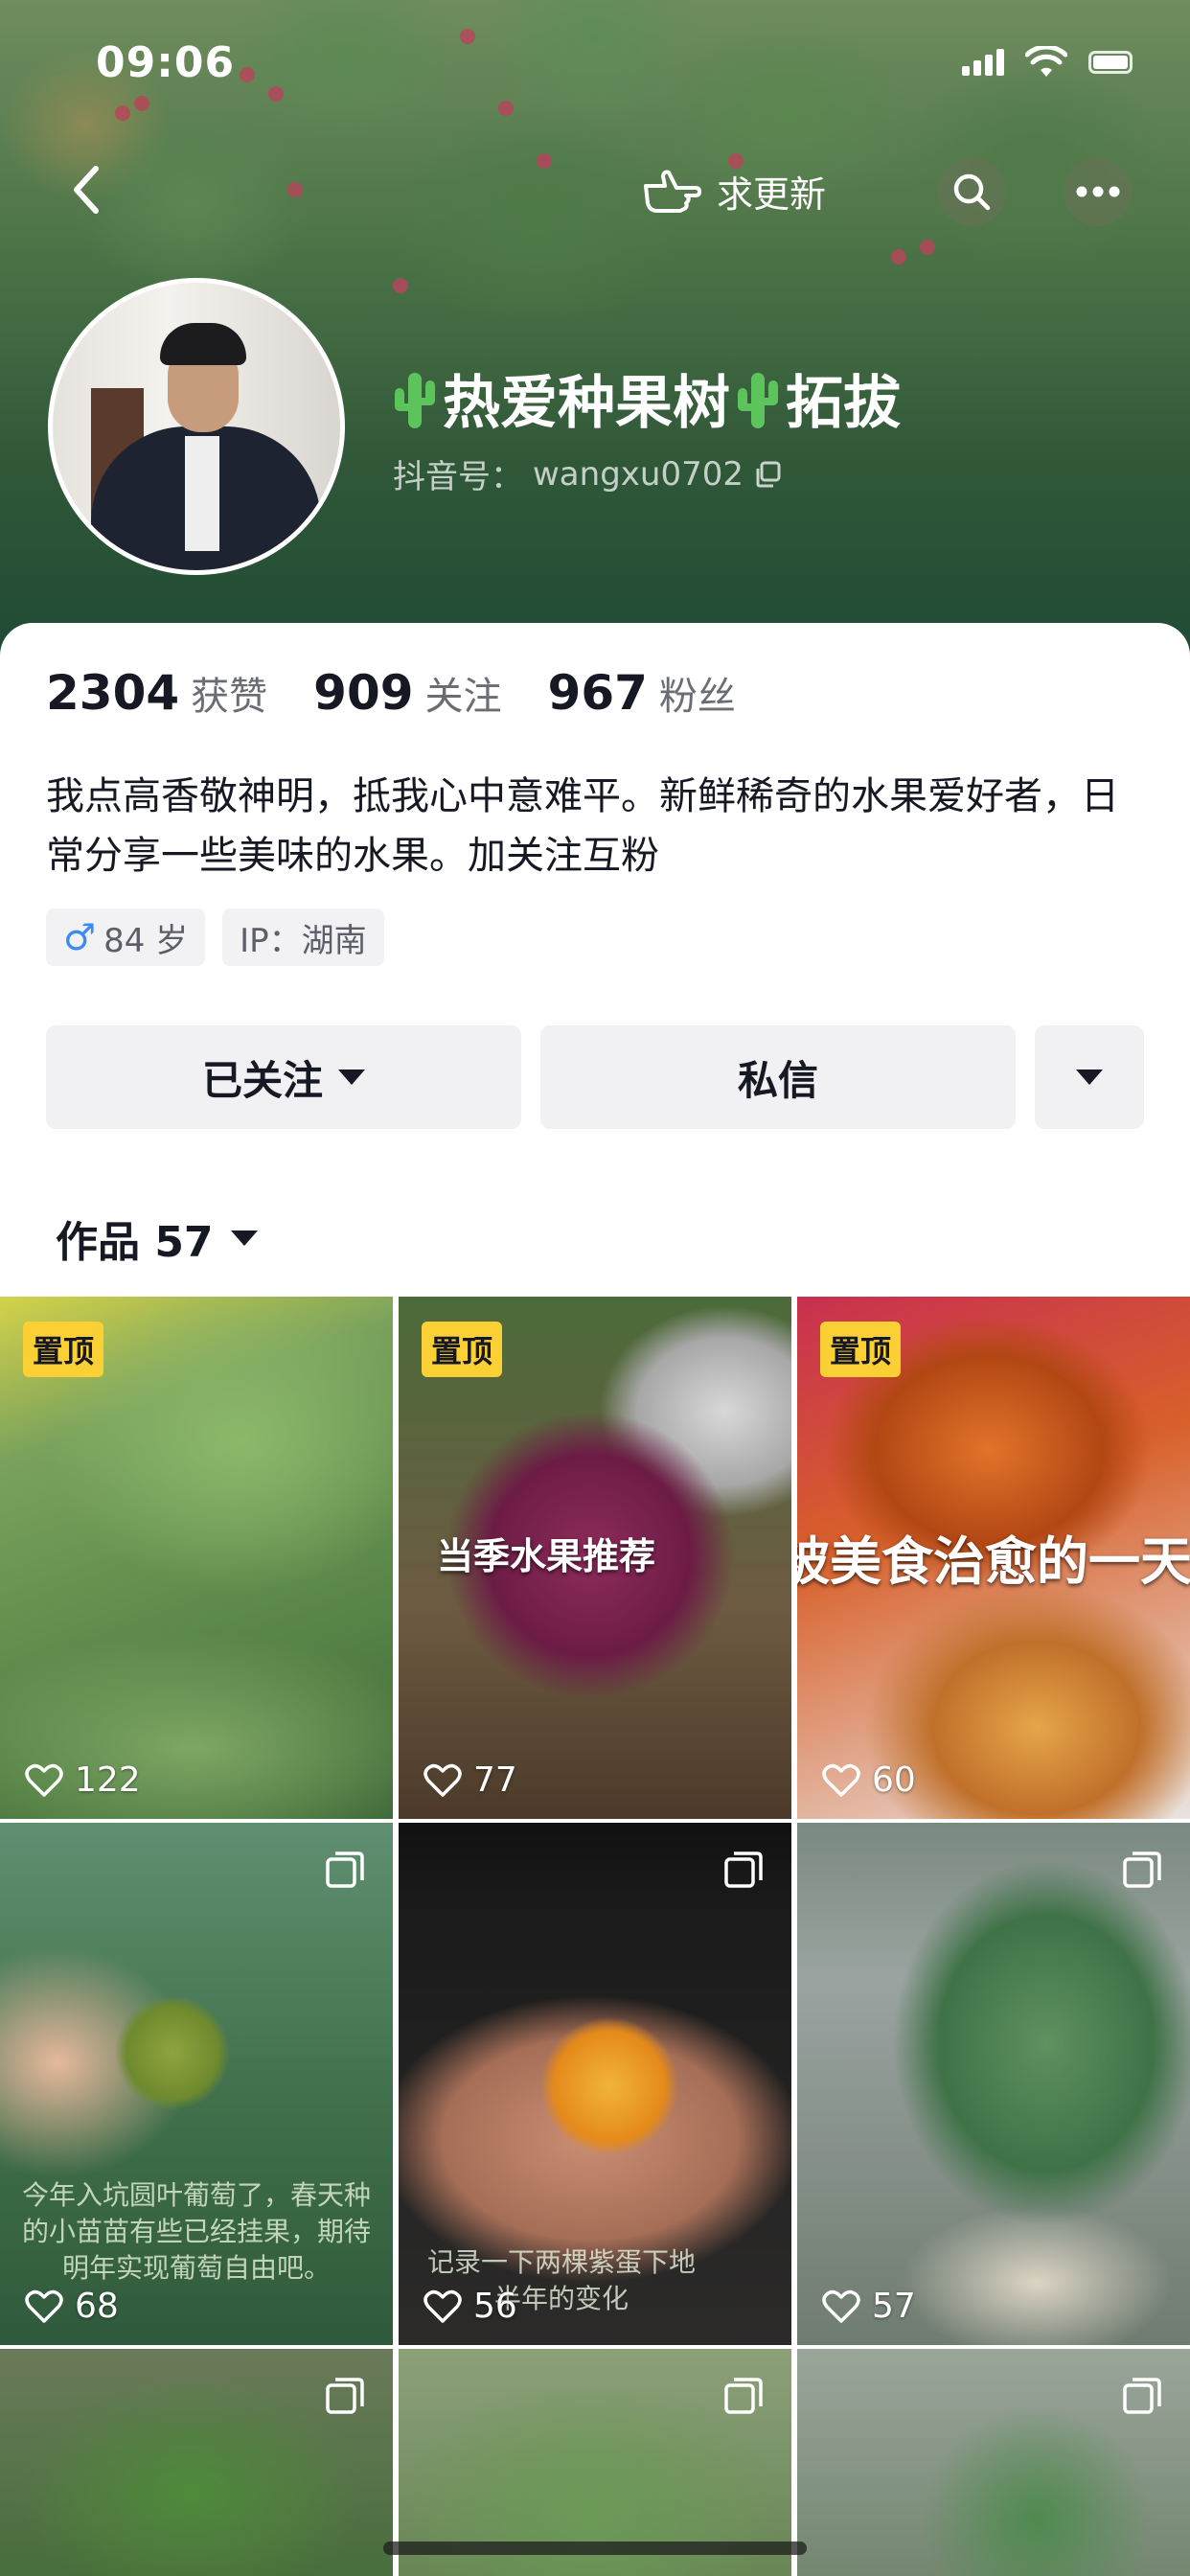 The image size is (1190, 2576). I want to click on like-count-text: 57, so click(894, 2306).